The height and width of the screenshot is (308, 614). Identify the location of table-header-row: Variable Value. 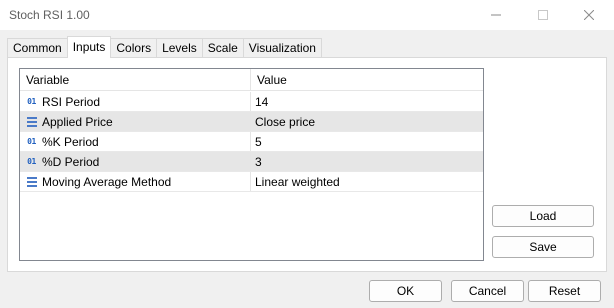
(251, 80).